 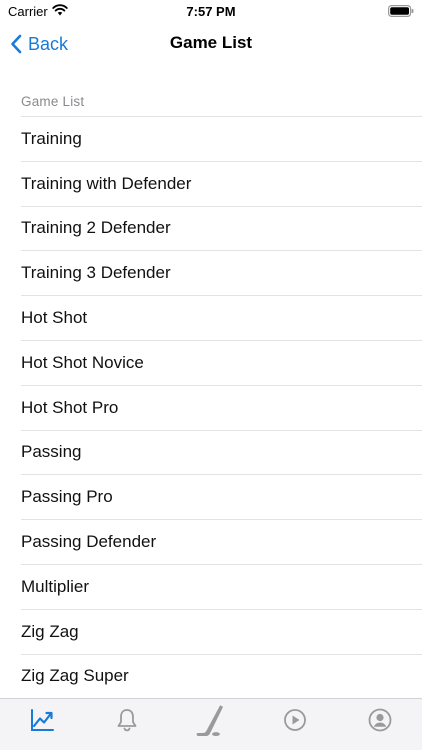 I want to click on list-item-zig-zag: Zig Zag, so click(x=221, y=631).